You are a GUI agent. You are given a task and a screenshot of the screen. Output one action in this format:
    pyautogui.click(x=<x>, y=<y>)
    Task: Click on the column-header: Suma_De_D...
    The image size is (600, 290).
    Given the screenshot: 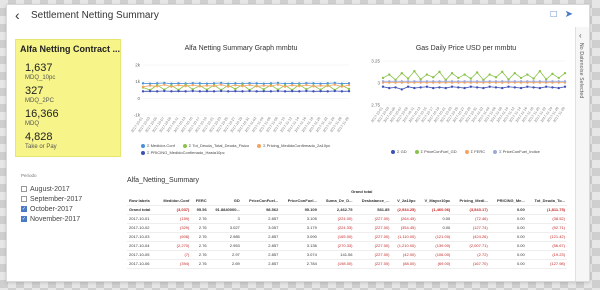 What is the action you would take?
    pyautogui.click(x=336, y=201)
    